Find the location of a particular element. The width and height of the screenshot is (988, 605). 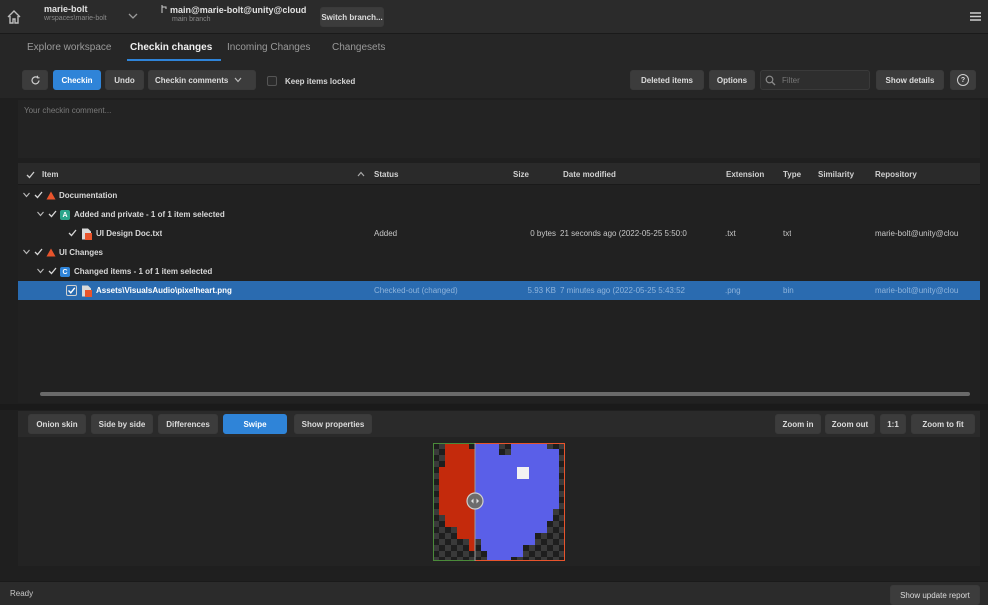

active-tab-indicator is located at coordinates (174, 60).